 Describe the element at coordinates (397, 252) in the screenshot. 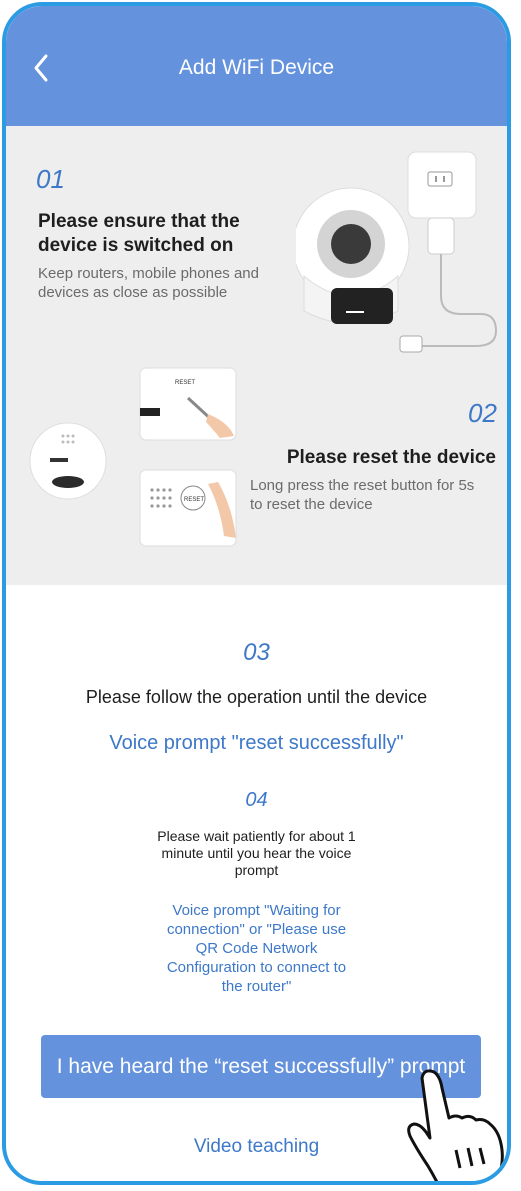

I see `camera-power-illustration` at that location.